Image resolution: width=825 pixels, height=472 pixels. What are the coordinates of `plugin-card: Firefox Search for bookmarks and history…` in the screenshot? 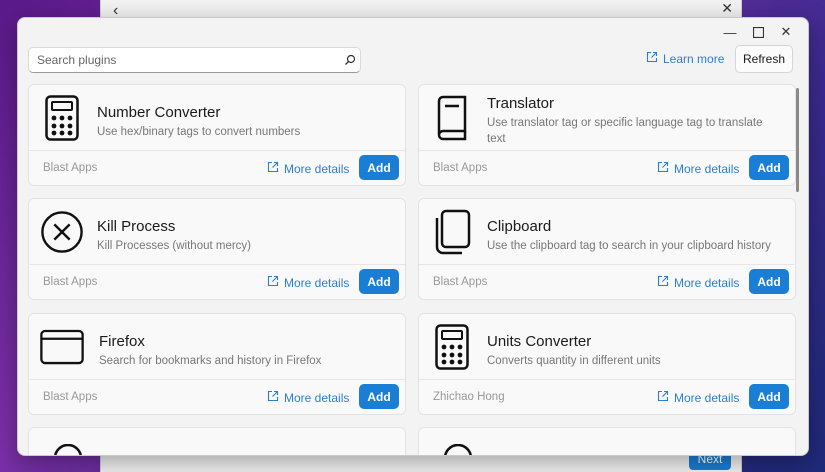 It's located at (217, 364).